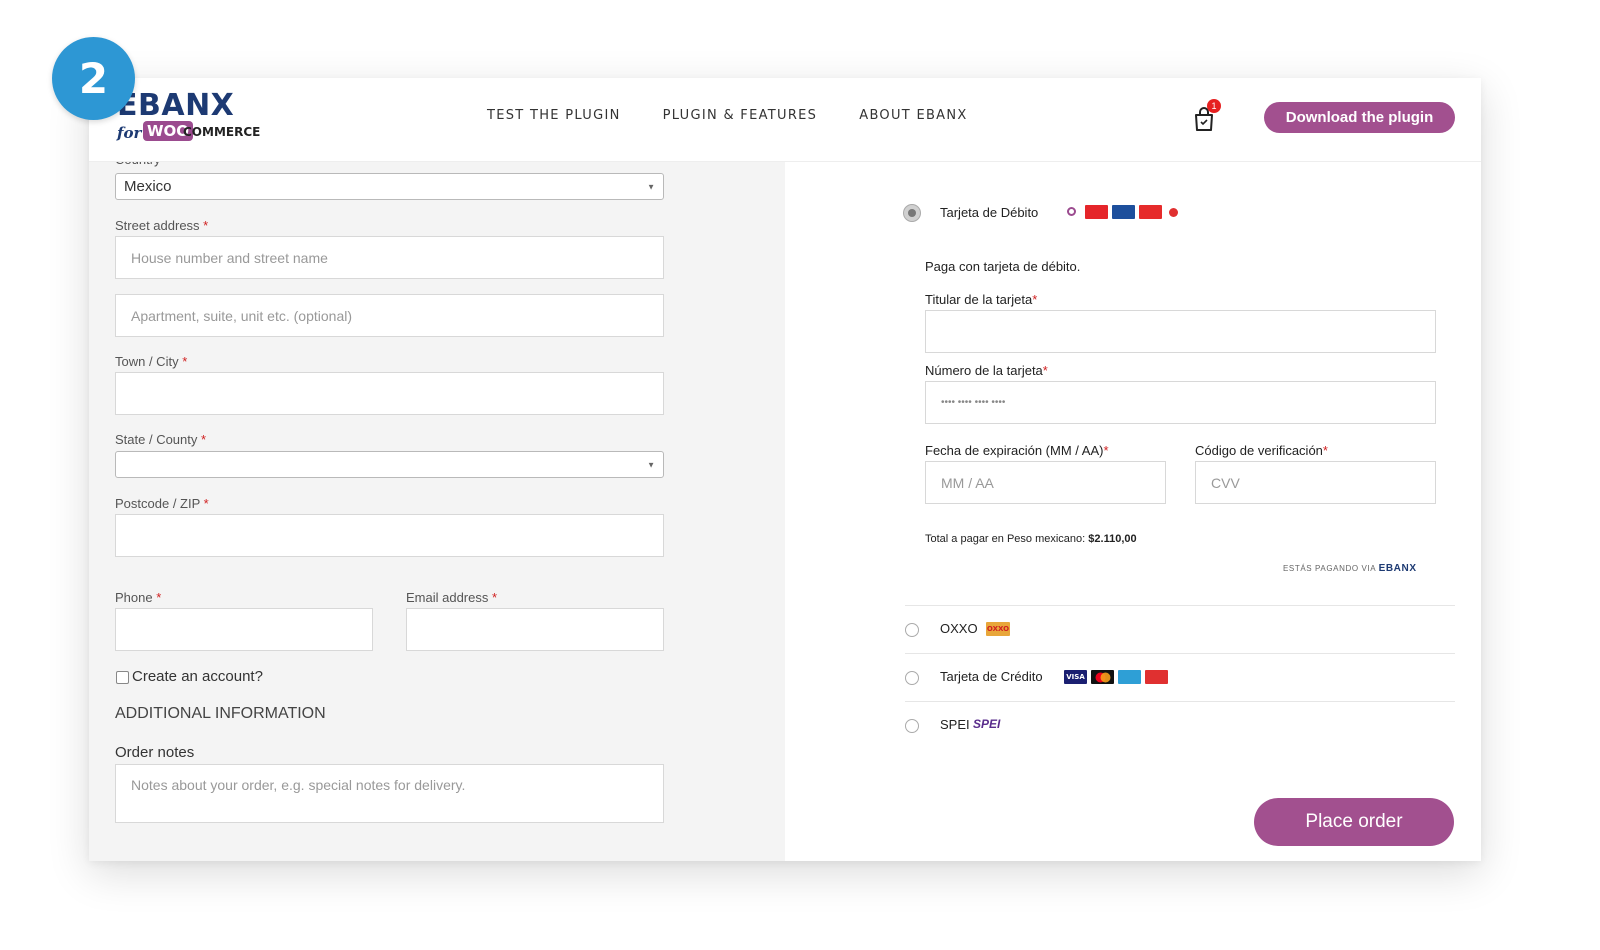  What do you see at coordinates (148, 186) in the screenshot?
I see `country-value: Mexico` at bounding box center [148, 186].